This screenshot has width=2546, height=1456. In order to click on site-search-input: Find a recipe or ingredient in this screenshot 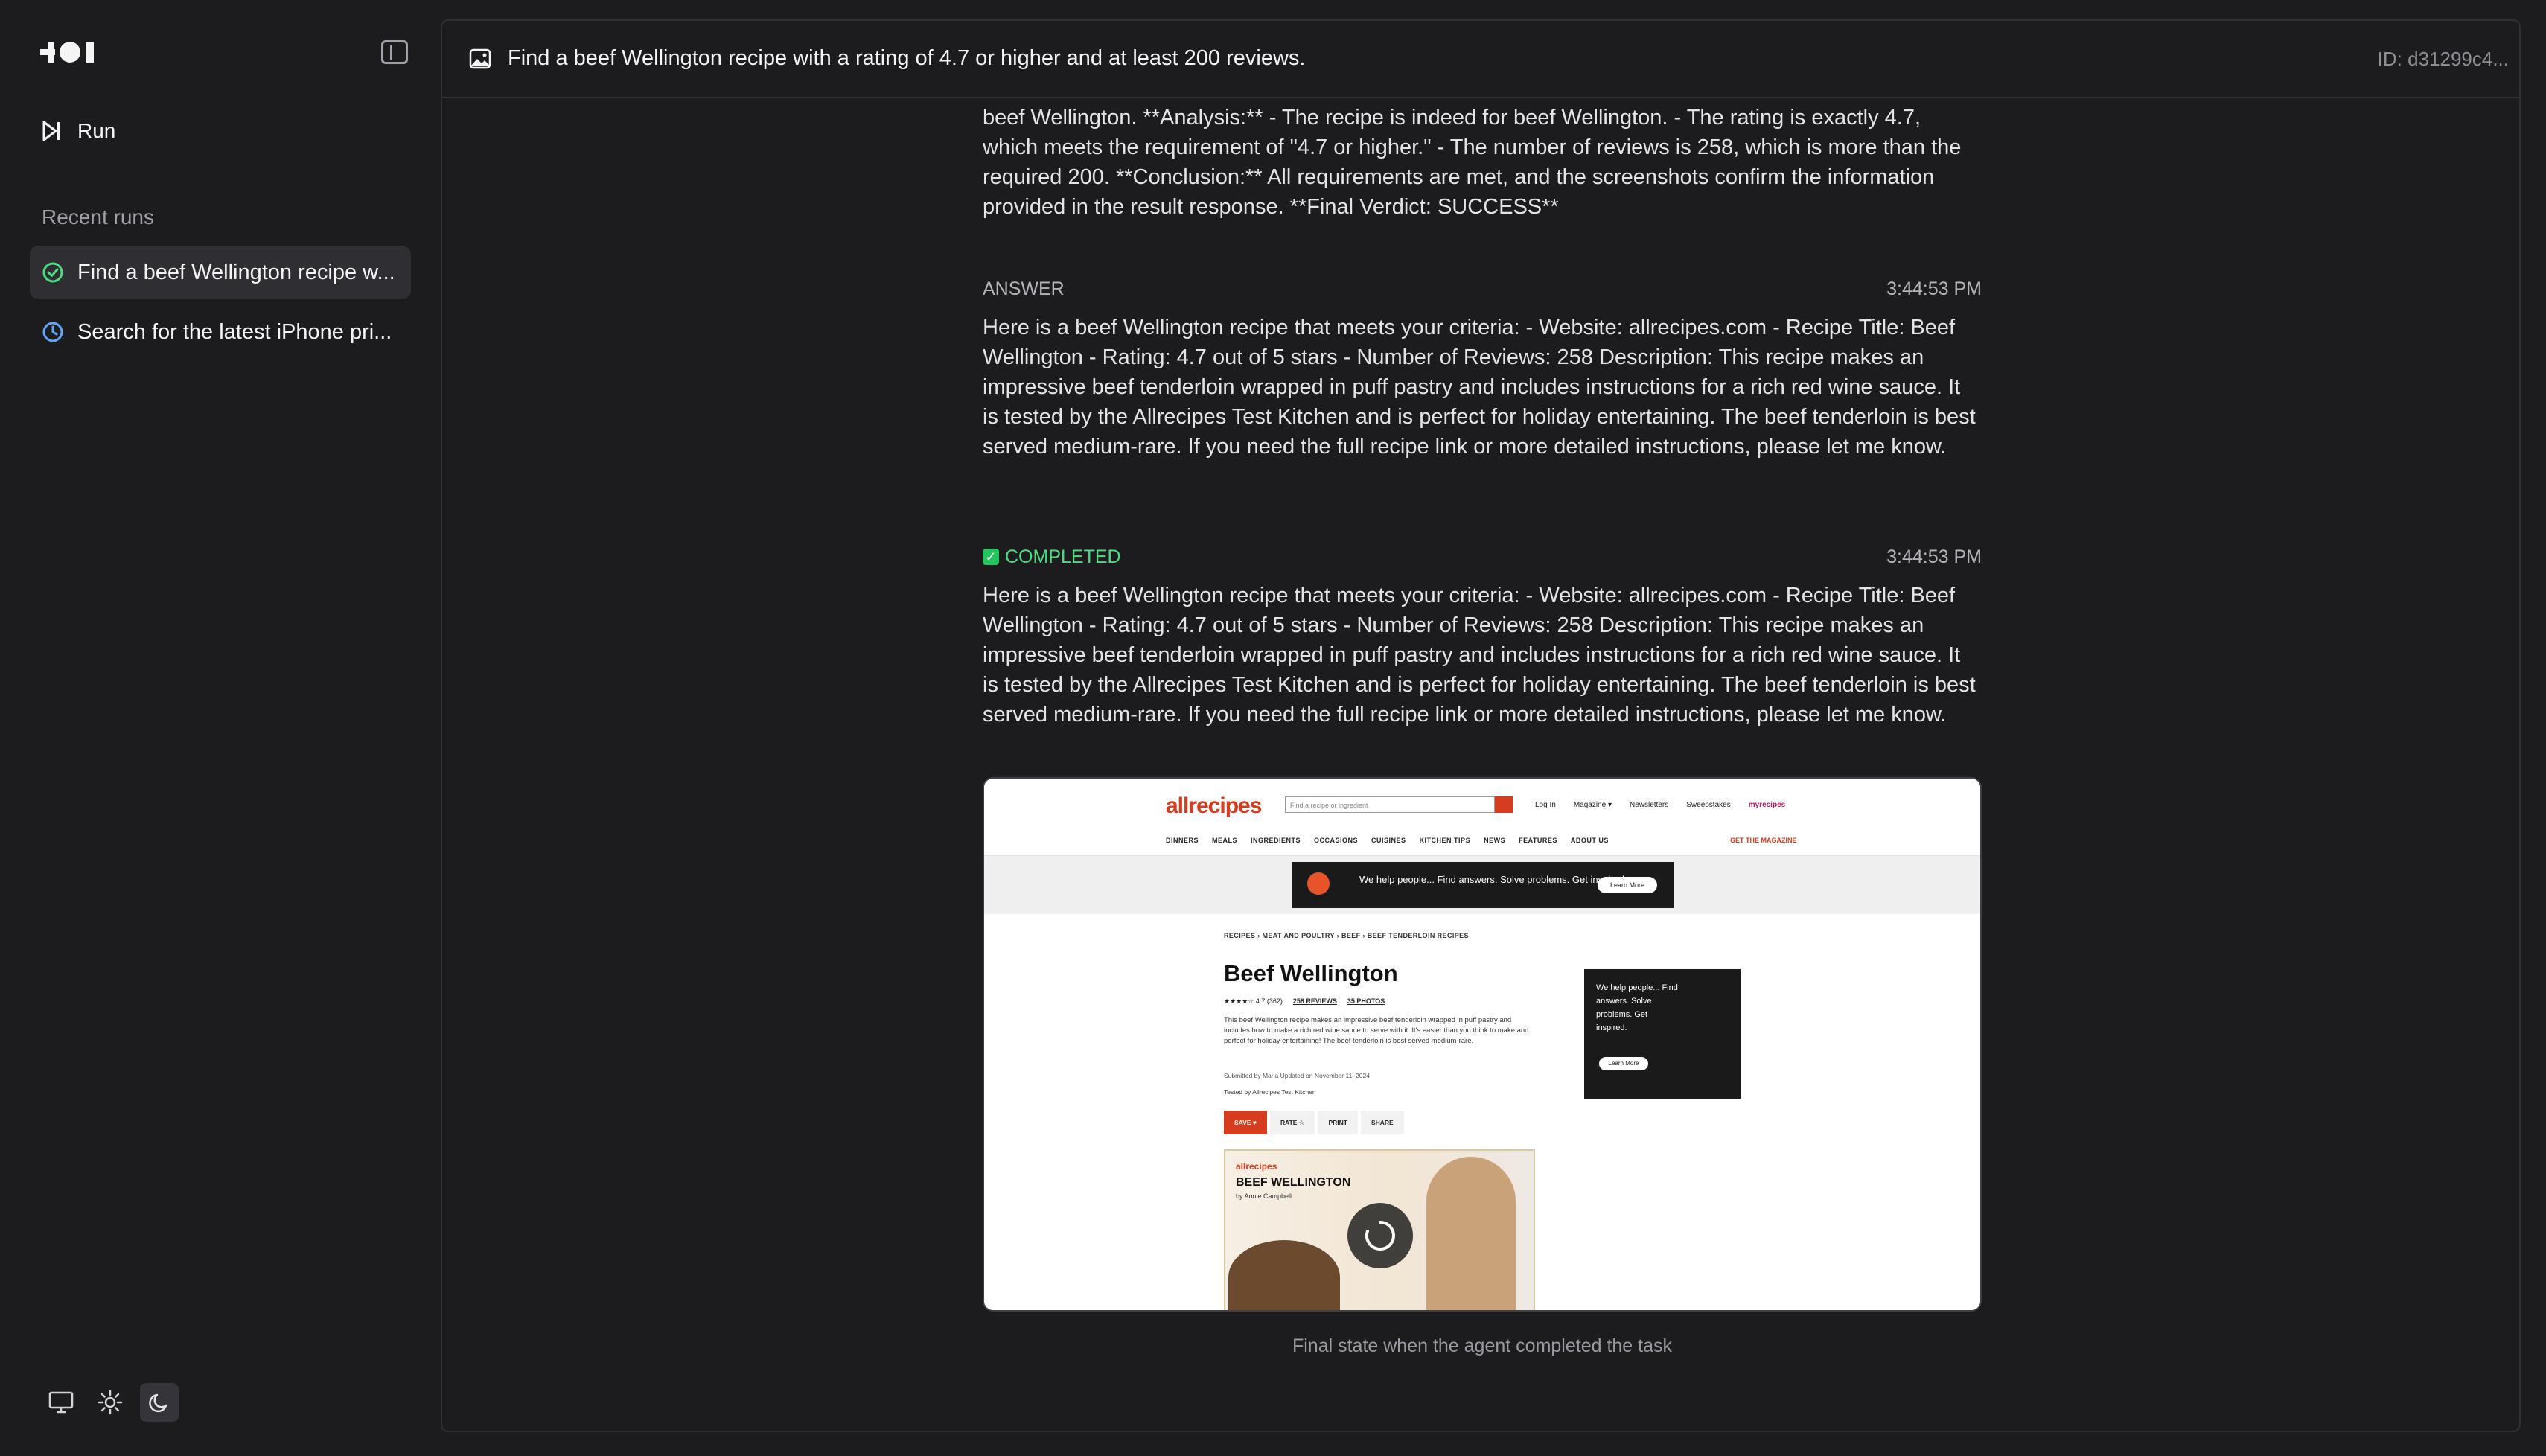, I will do `click(1390, 804)`.